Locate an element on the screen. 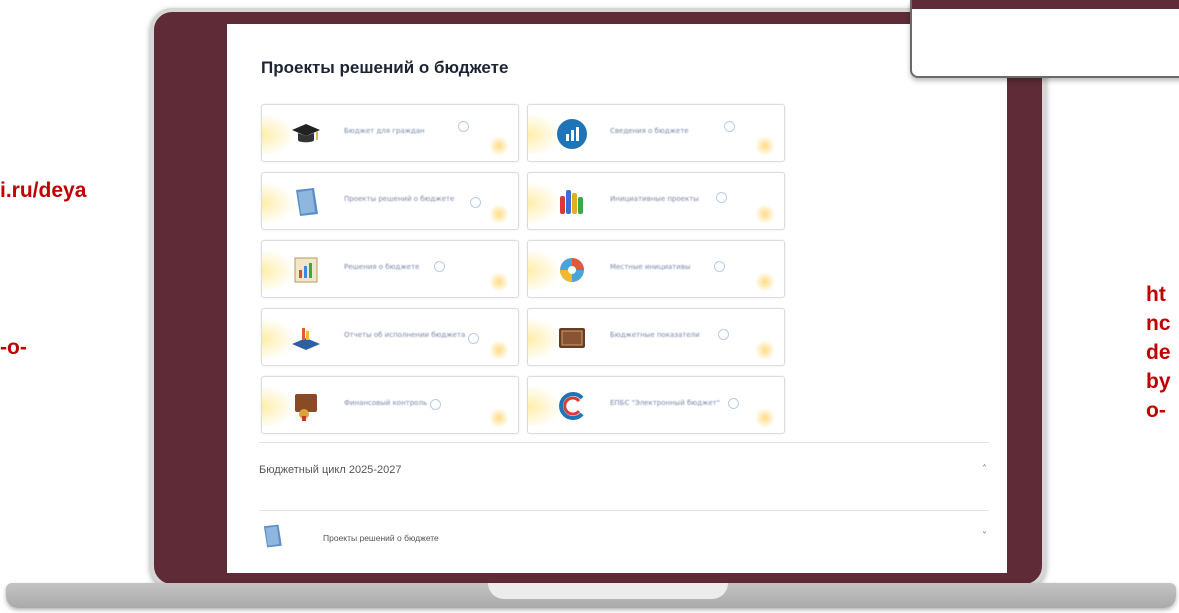 The image size is (1179, 613). side-url-line: by is located at coordinates (1158, 381).